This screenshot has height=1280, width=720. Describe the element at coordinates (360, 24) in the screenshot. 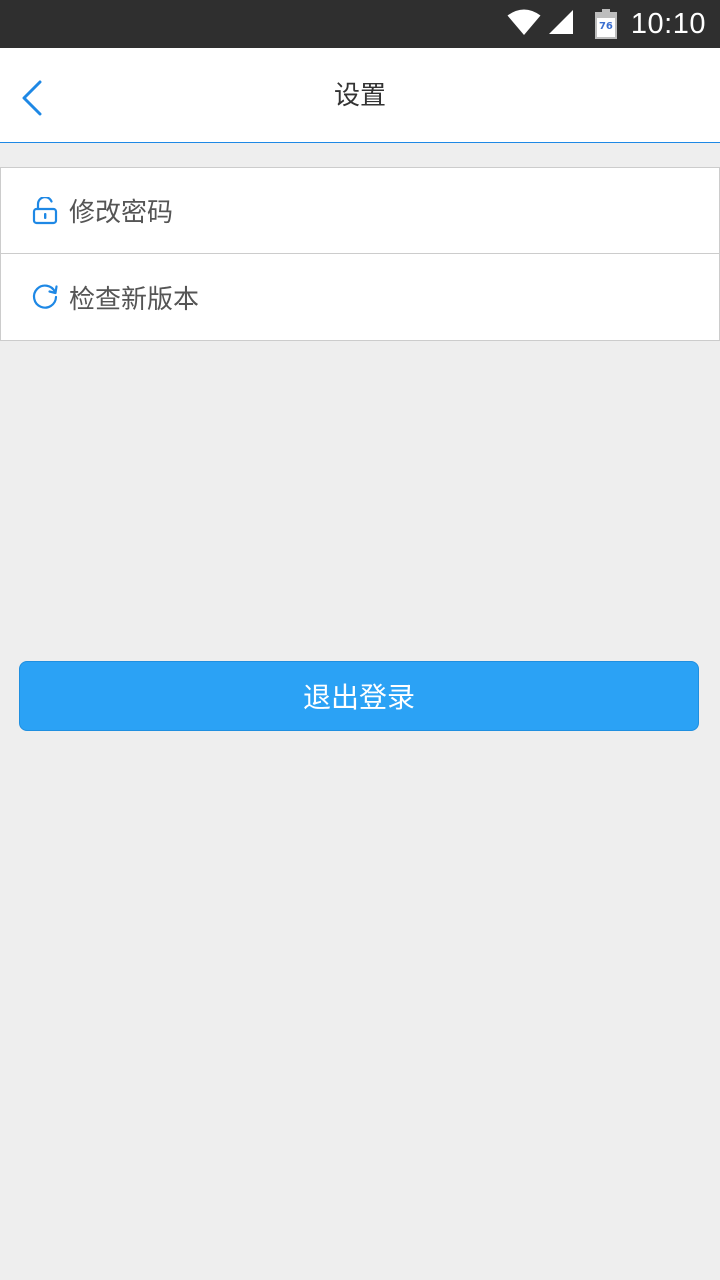

I see `status-bar: 76 10:10` at that location.